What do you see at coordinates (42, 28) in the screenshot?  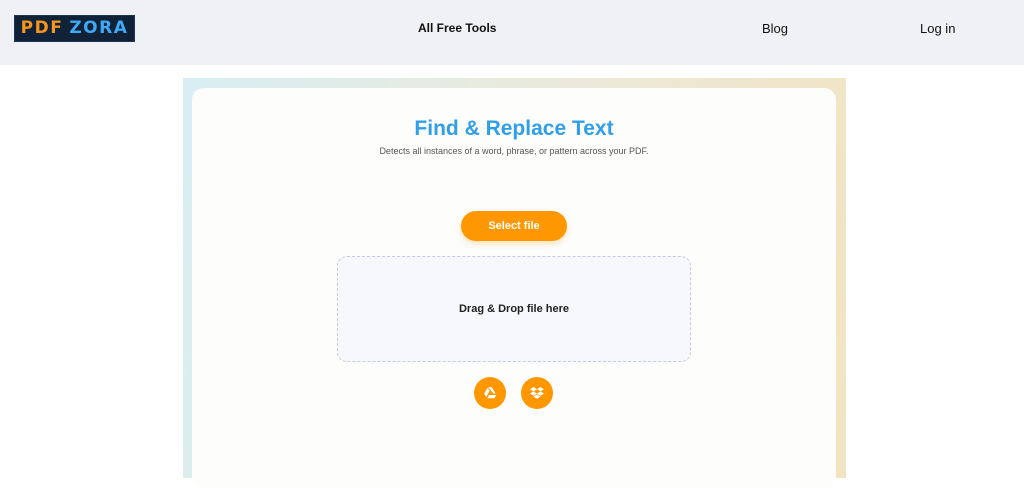 I see `logo-text-pdf: PDF` at bounding box center [42, 28].